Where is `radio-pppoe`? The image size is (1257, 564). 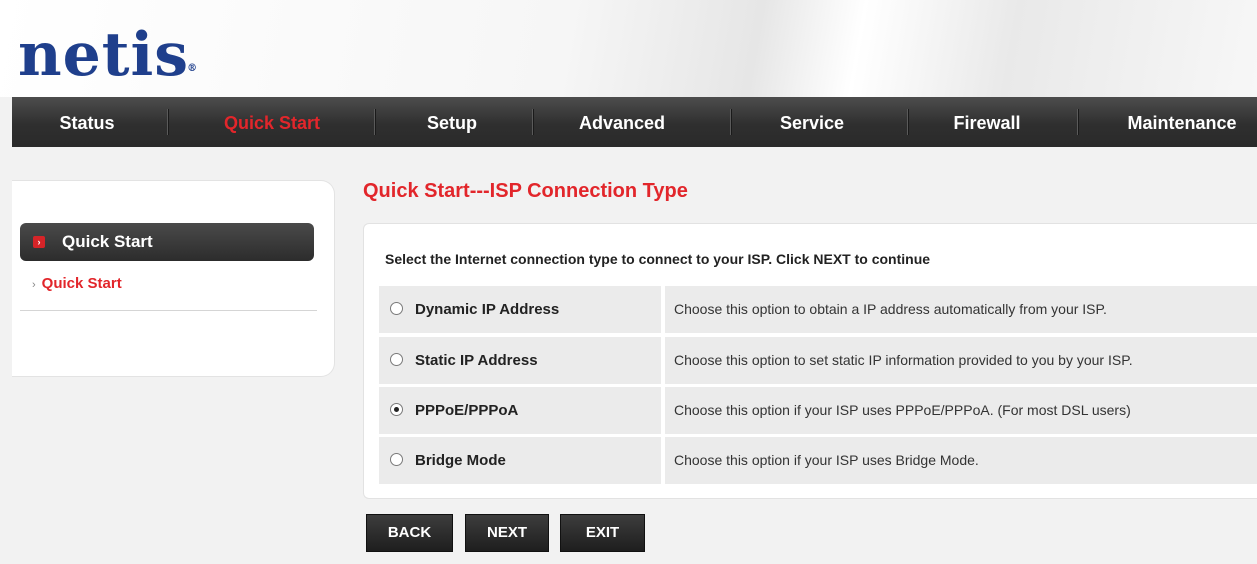 radio-pppoe is located at coordinates (396, 409).